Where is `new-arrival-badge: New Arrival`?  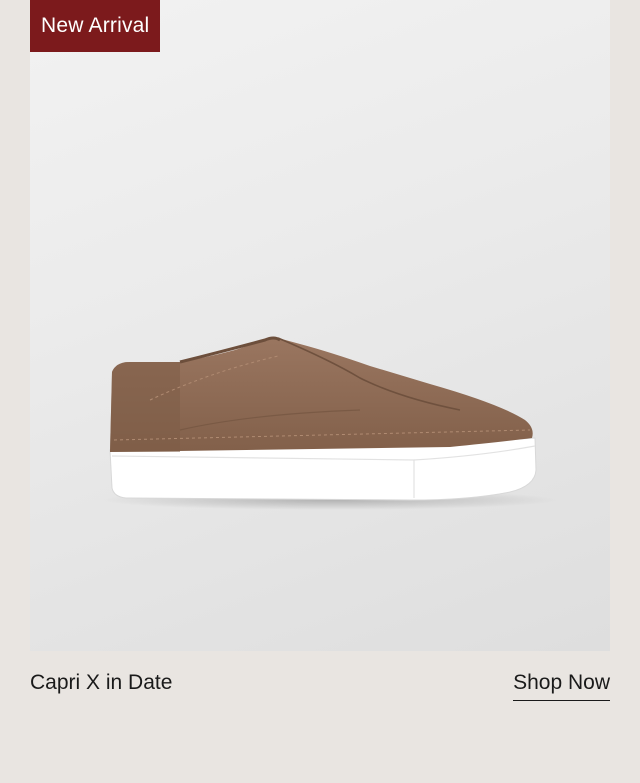
new-arrival-badge: New Arrival is located at coordinates (95, 26).